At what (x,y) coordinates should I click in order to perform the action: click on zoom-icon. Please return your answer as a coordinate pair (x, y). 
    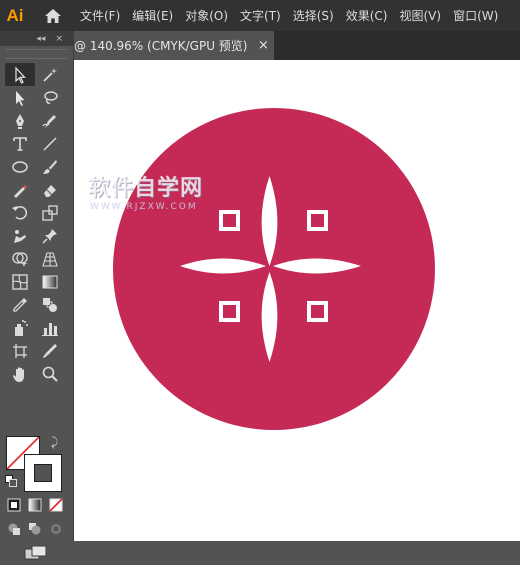
    Looking at the image, I should click on (50, 373).